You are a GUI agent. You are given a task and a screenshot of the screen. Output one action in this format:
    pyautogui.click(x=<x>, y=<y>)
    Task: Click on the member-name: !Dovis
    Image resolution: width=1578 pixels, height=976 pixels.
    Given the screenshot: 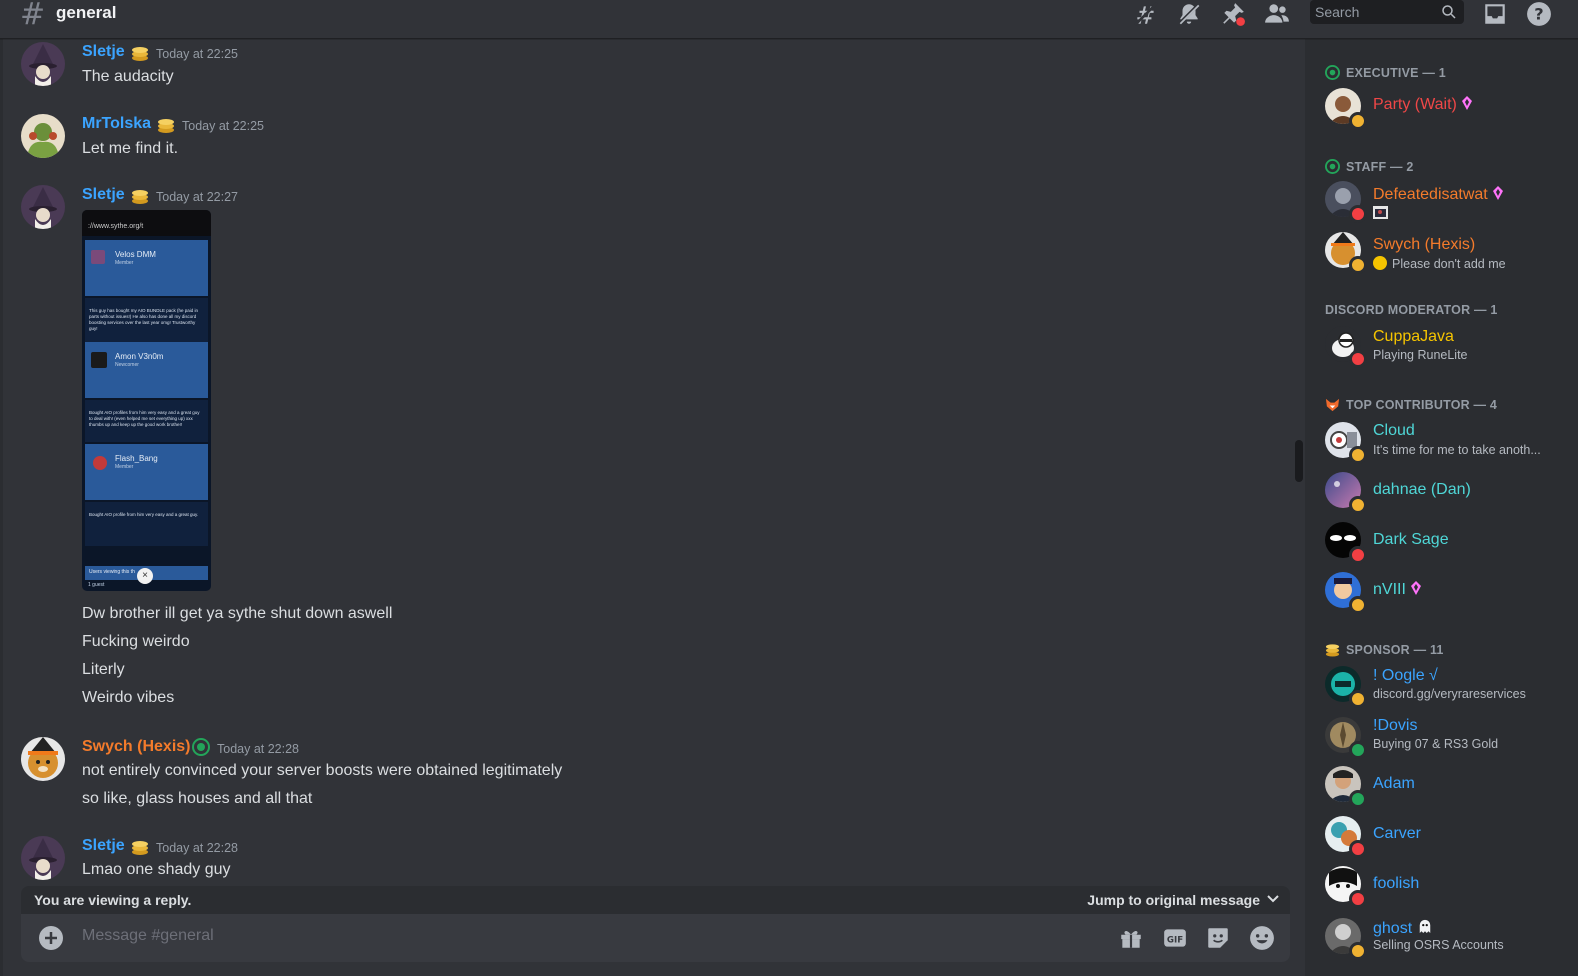 What is the action you would take?
    pyautogui.click(x=1395, y=725)
    